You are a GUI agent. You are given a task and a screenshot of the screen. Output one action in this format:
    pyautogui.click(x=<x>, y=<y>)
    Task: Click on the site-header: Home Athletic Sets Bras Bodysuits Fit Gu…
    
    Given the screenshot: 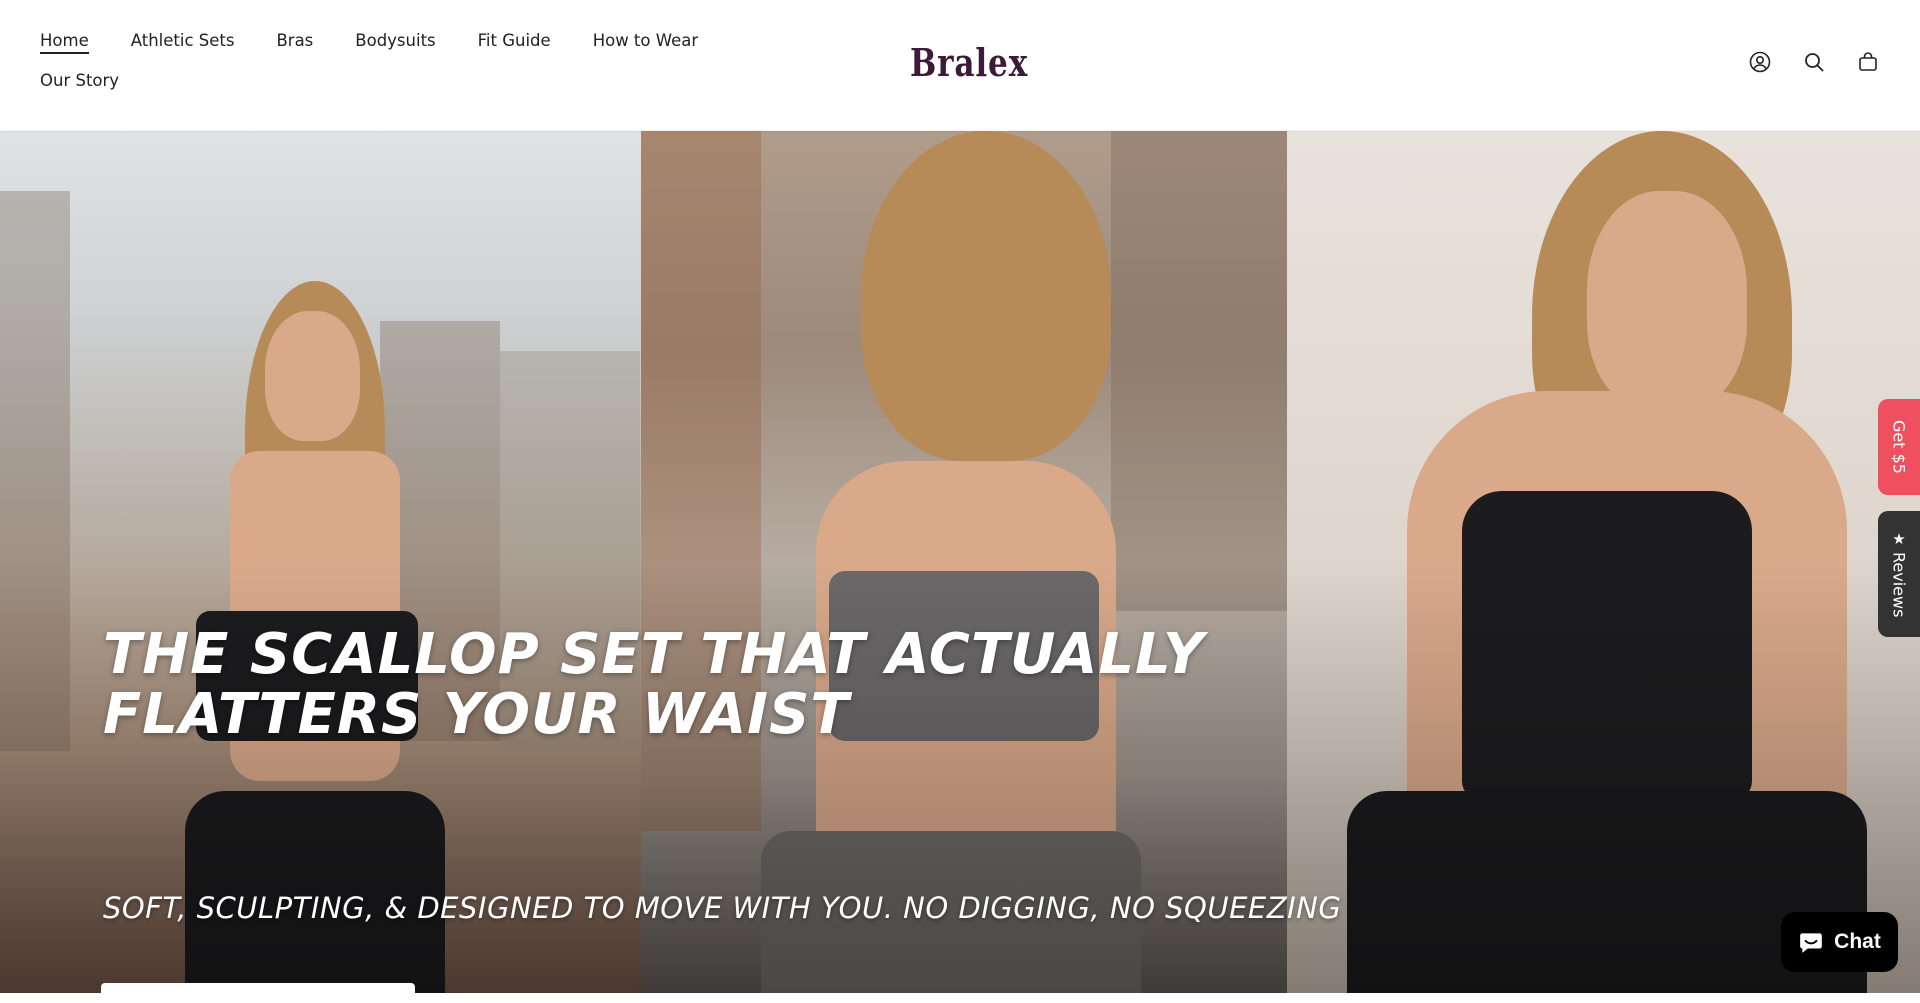 What is the action you would take?
    pyautogui.click(x=960, y=65)
    